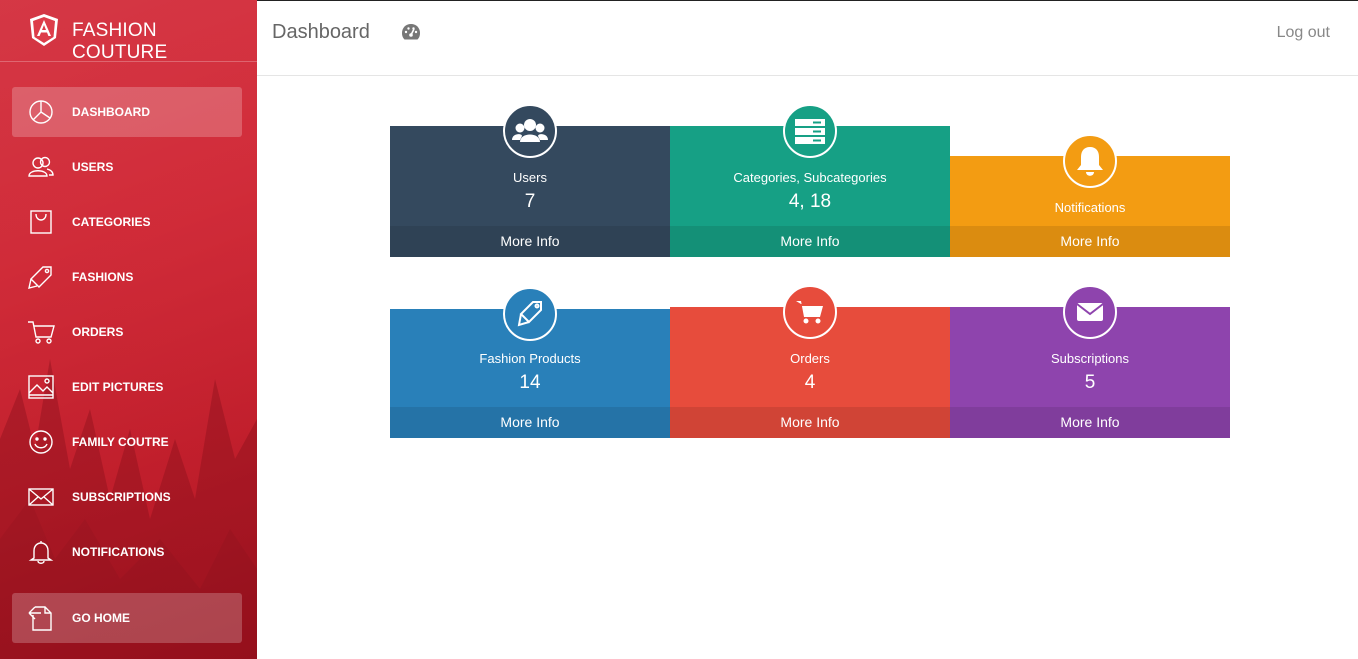 This screenshot has height=659, width=1358. What do you see at coordinates (93, 167) in the screenshot?
I see `sidebar-item-label: USERS` at bounding box center [93, 167].